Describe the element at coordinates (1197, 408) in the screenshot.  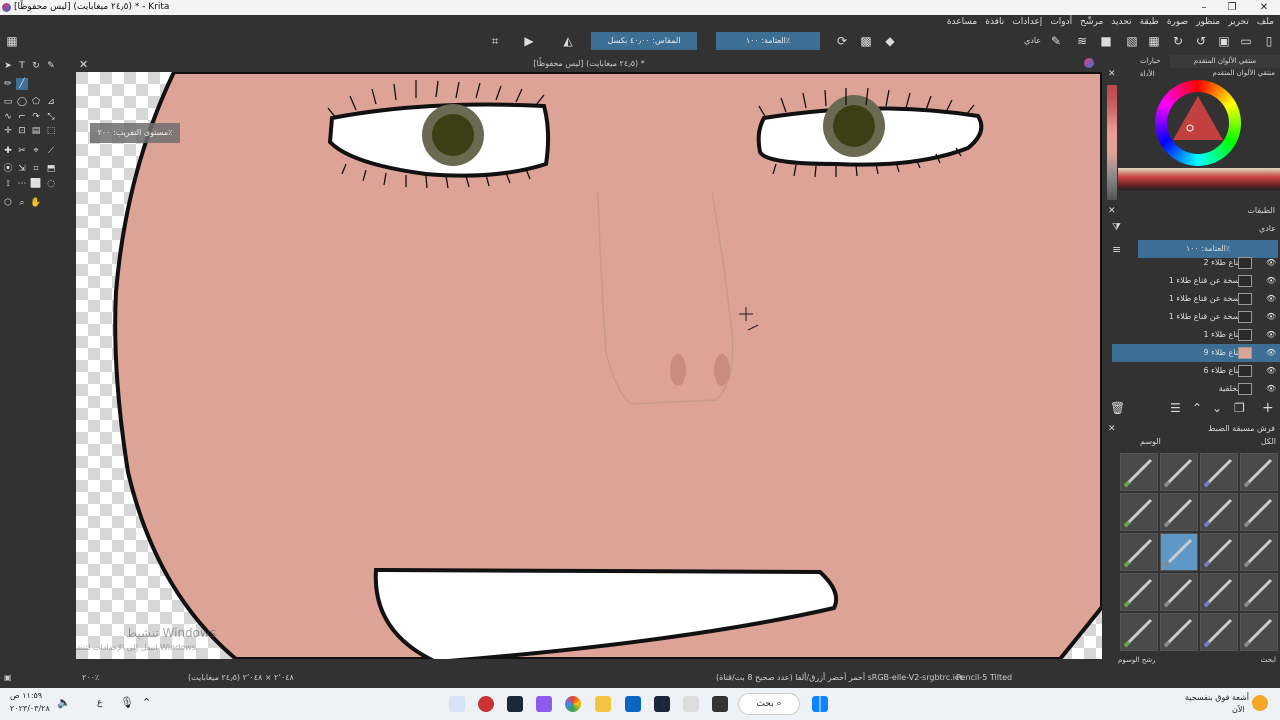
I see `move-layer-up-icon: ⌃` at that location.